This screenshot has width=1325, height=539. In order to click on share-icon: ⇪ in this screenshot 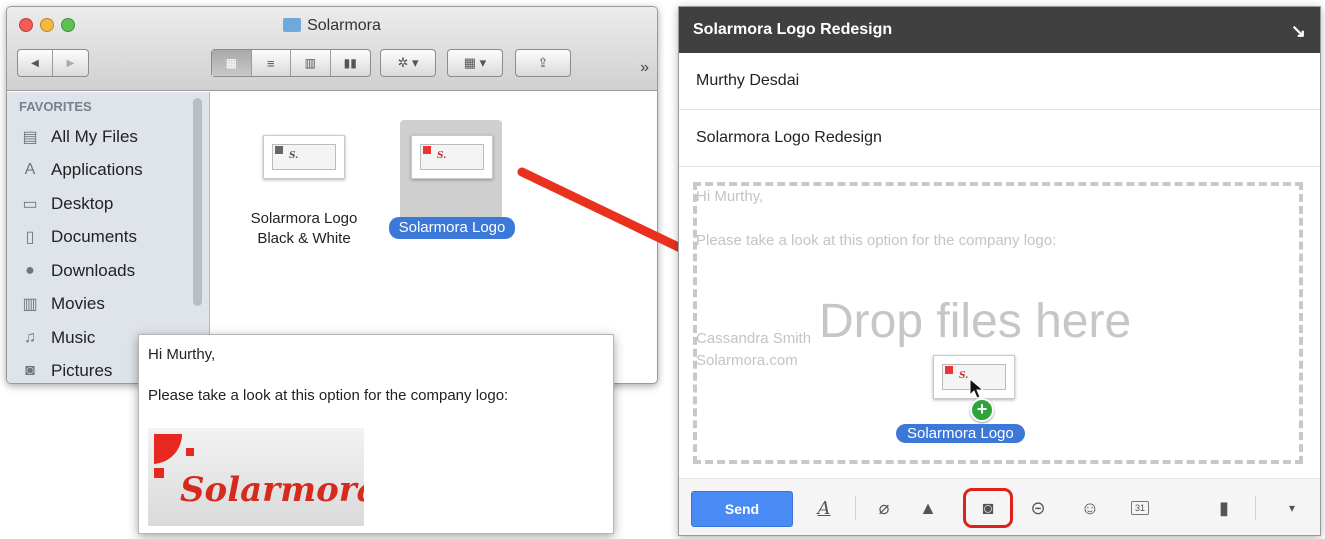, I will do `click(543, 62)`.